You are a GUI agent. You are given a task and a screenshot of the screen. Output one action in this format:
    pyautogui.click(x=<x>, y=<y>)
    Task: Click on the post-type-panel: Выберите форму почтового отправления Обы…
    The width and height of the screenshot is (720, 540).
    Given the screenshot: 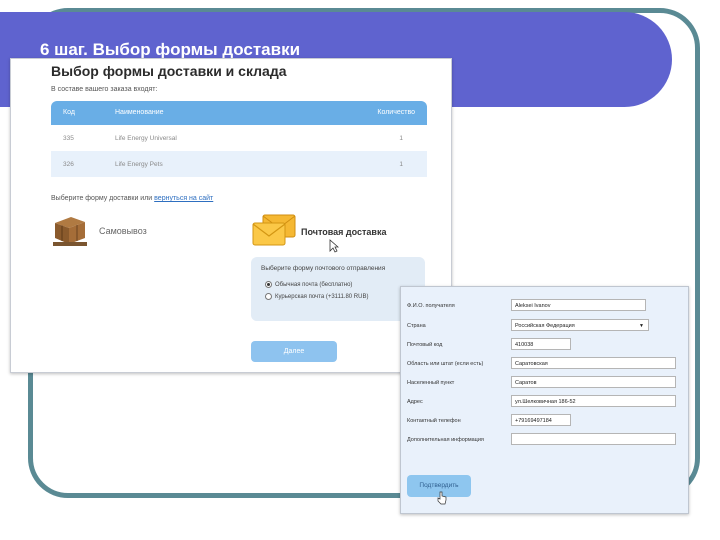 What is the action you would take?
    pyautogui.click(x=338, y=289)
    